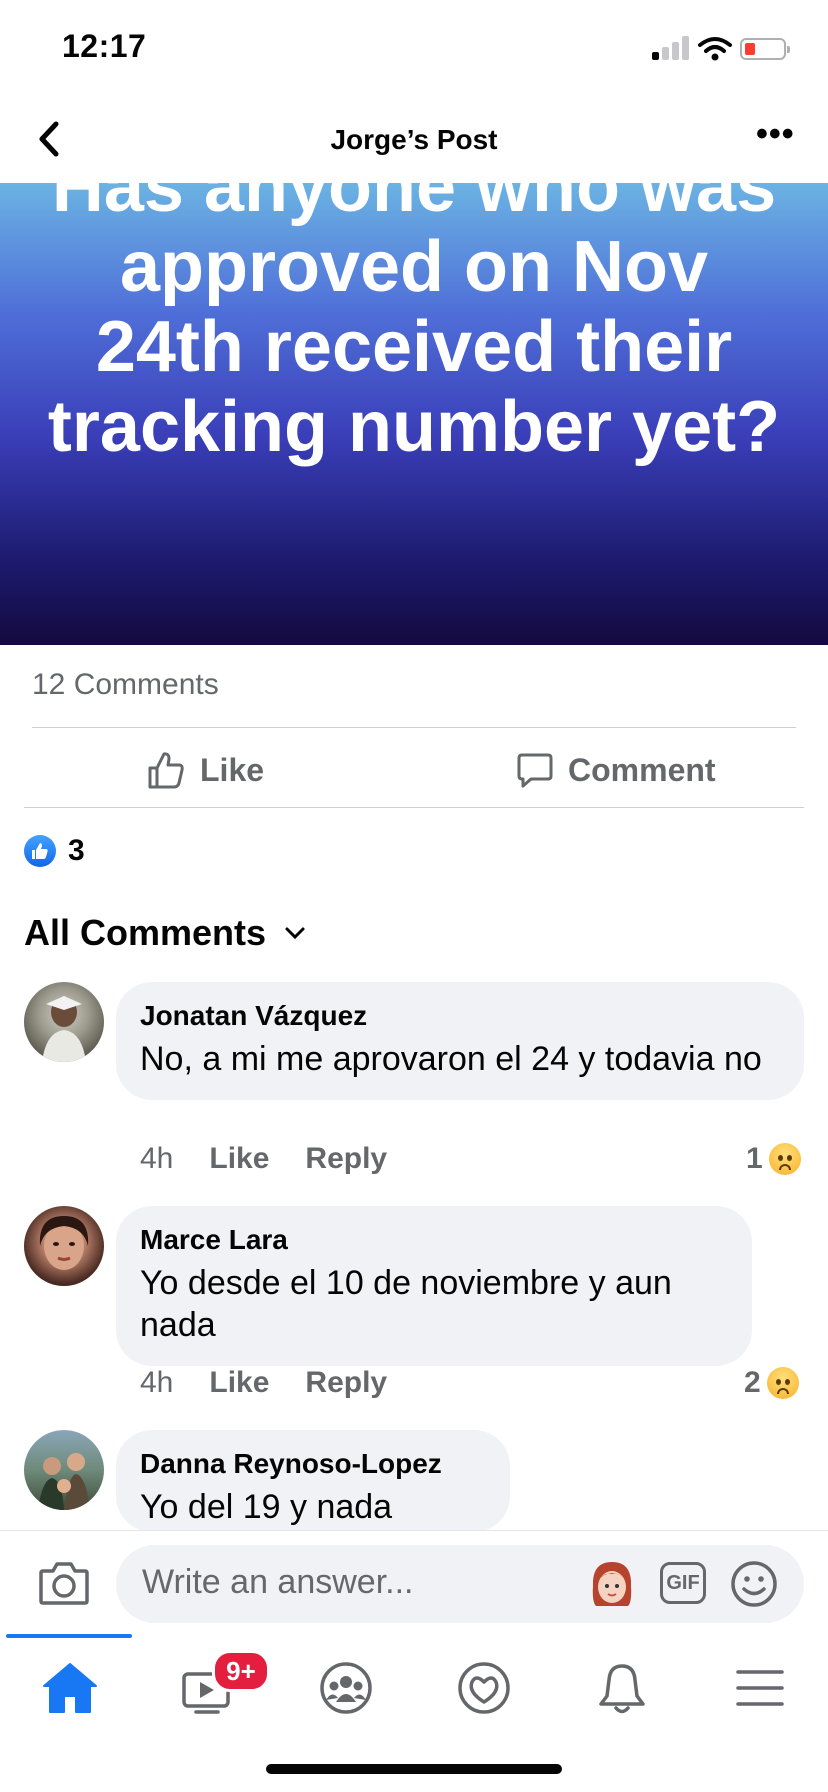 This screenshot has width=828, height=1792. Describe the element at coordinates (484, 1688) in the screenshot. I see `dating-icon` at that location.